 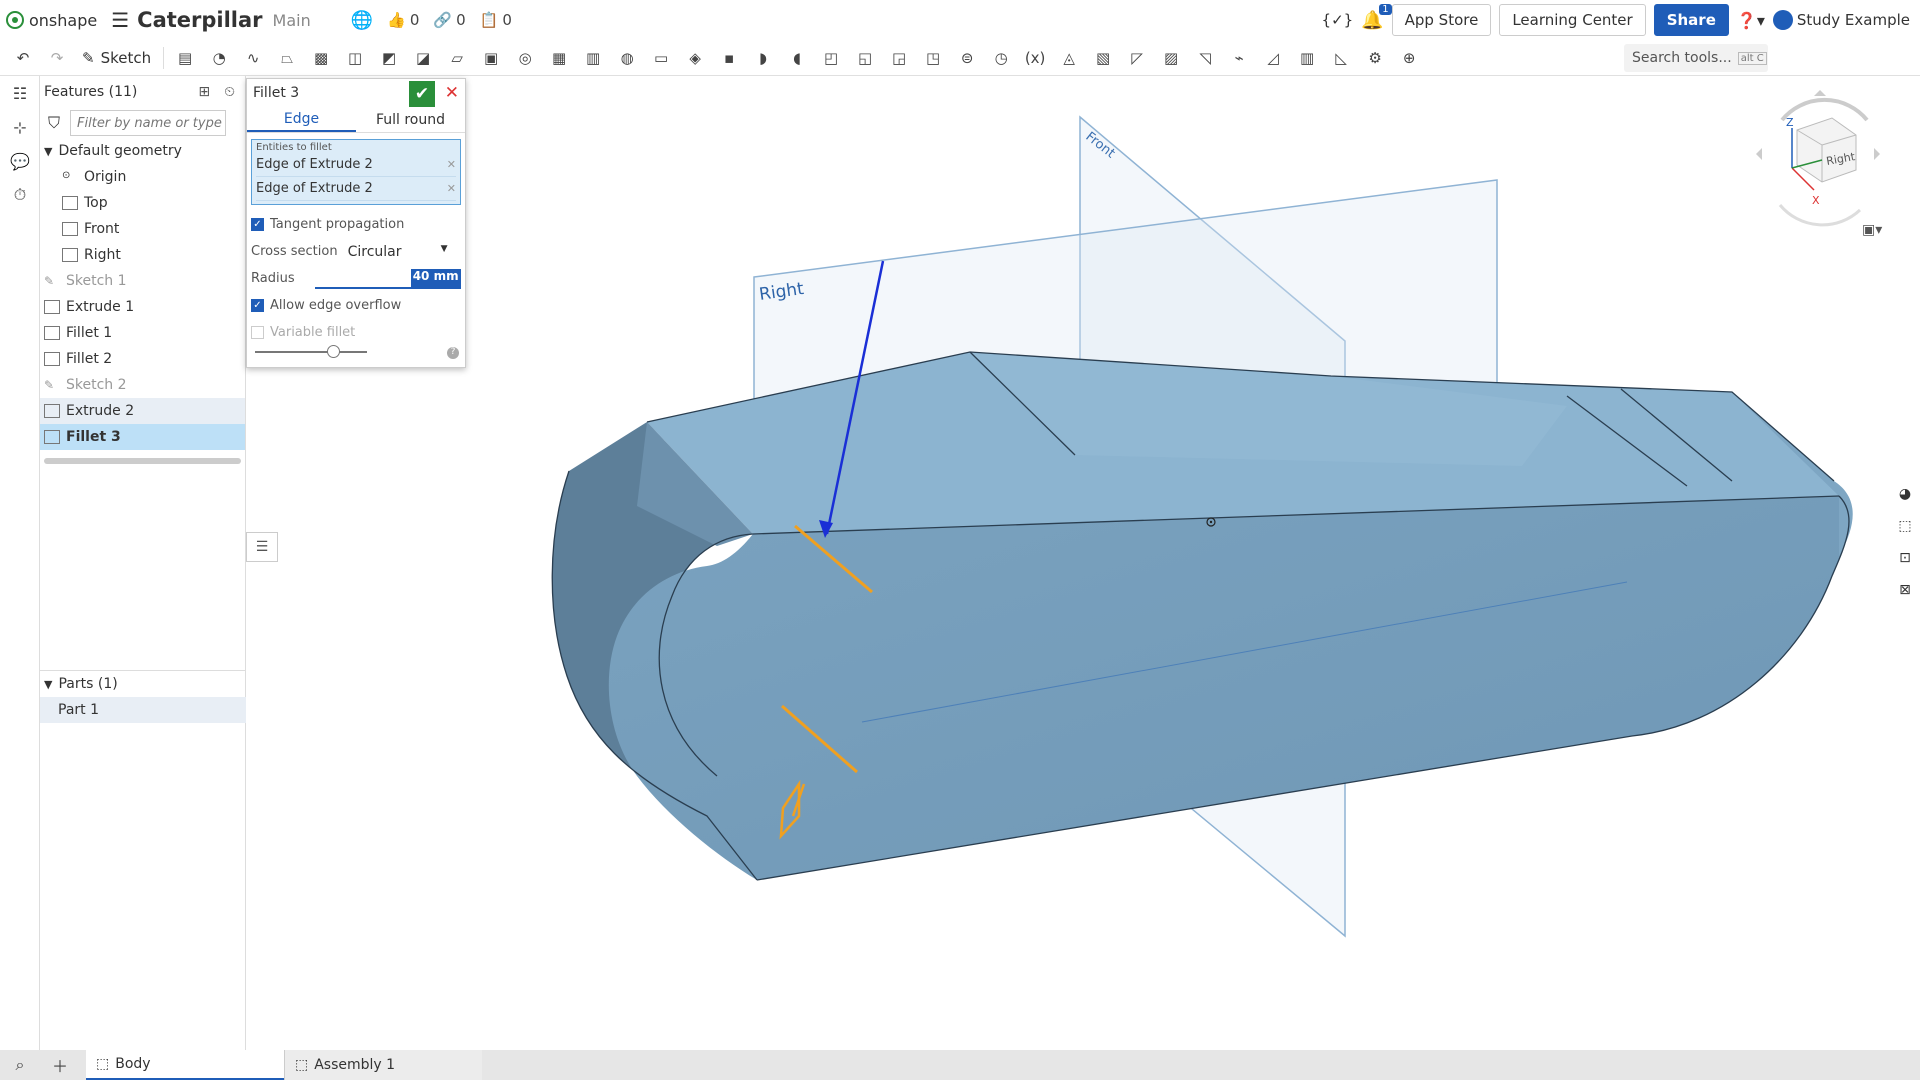 What do you see at coordinates (387, 278) in the screenshot?
I see `radius-input: 40 mm` at bounding box center [387, 278].